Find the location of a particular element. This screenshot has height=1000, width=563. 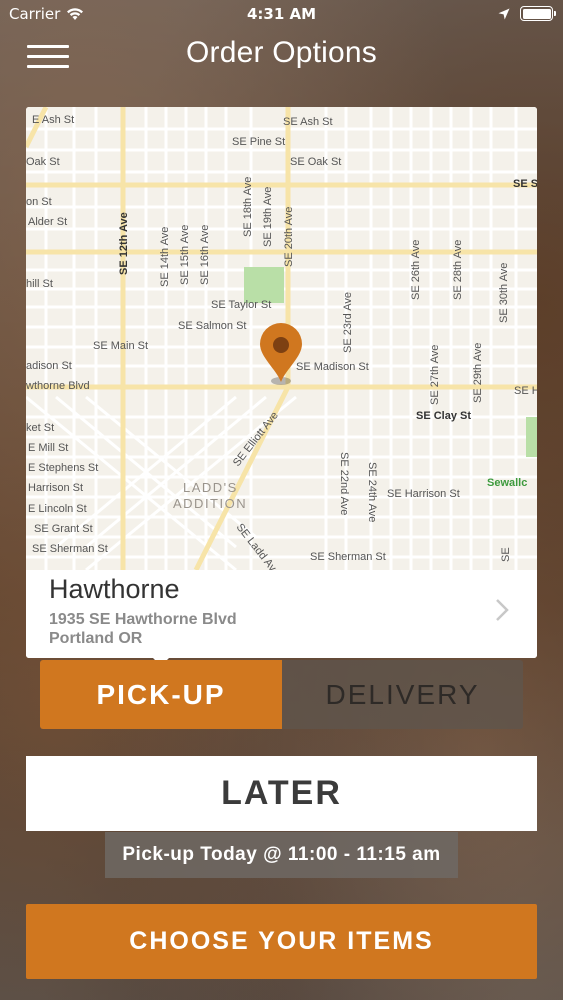

clock: 4:31 AM is located at coordinates (281, 14).